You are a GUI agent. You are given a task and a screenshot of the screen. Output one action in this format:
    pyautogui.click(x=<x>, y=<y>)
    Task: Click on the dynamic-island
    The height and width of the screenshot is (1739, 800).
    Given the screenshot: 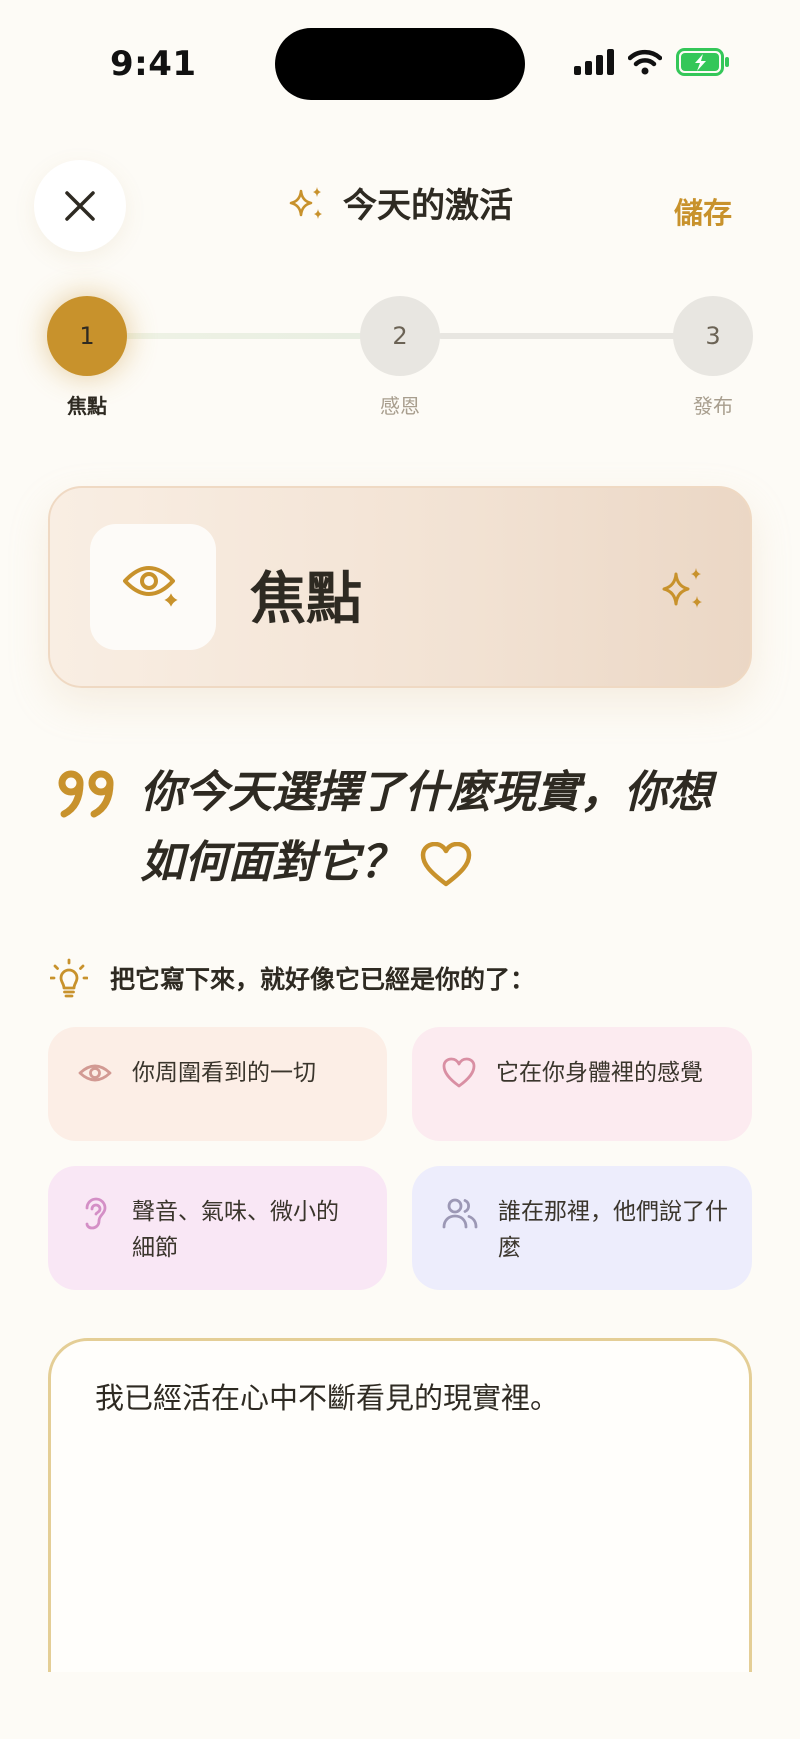 What is the action you would take?
    pyautogui.click(x=400, y=64)
    